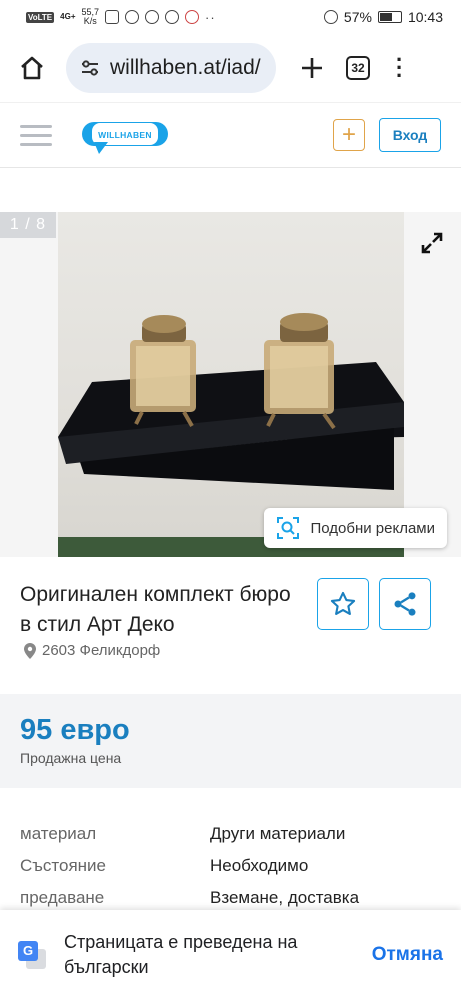 This screenshot has width=461, height=999. Describe the element at coordinates (152, 17) in the screenshot. I see `whatsapp-icon` at that location.